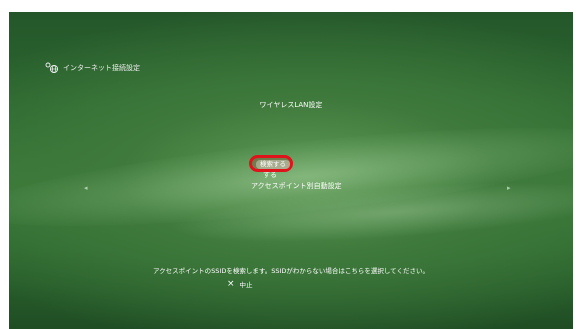  I want to click on screen-header: インターネット接続設定, so click(92, 68).